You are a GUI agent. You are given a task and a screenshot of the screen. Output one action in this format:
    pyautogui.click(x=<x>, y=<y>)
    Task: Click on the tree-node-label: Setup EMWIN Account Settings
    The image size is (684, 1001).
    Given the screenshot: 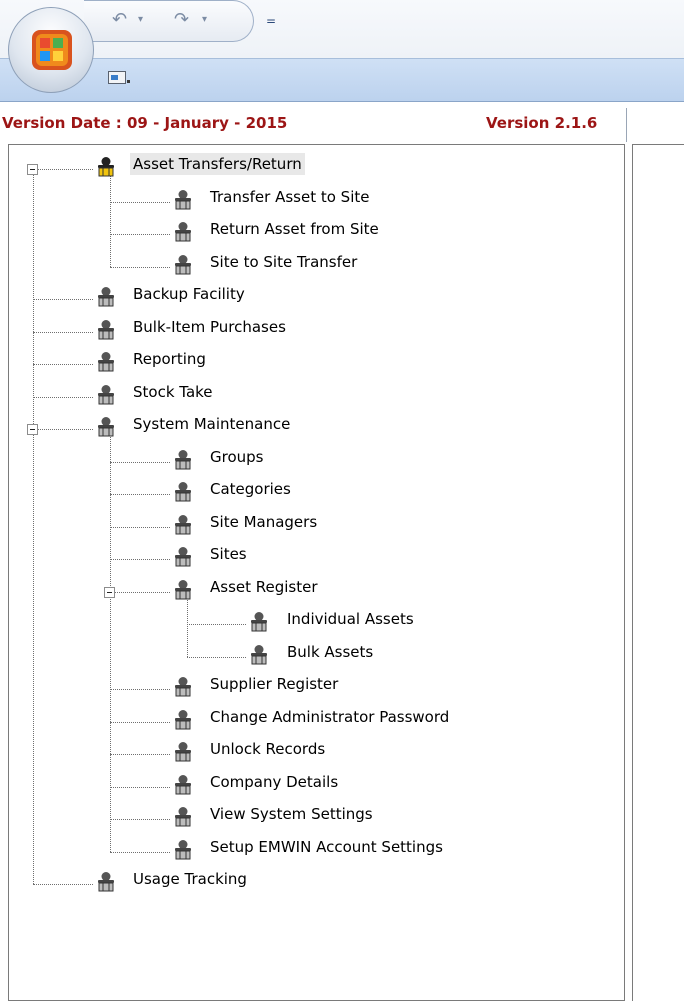 What is the action you would take?
    pyautogui.click(x=326, y=847)
    